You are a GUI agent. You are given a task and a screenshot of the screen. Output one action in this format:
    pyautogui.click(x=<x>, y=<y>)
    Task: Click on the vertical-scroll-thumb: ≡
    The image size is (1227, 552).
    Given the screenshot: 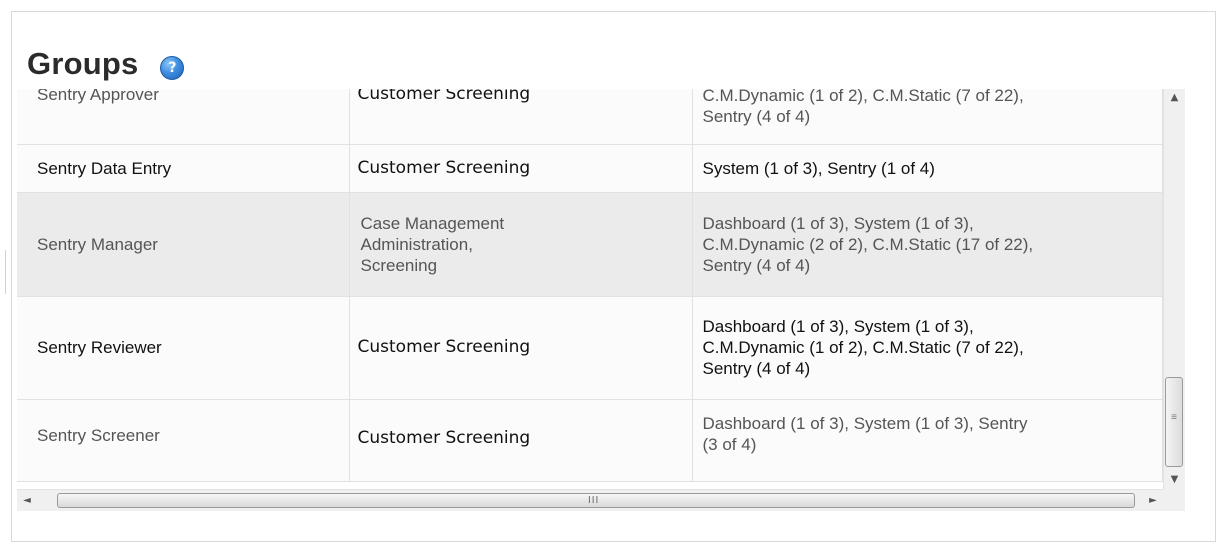 What is the action you would take?
    pyautogui.click(x=1174, y=422)
    